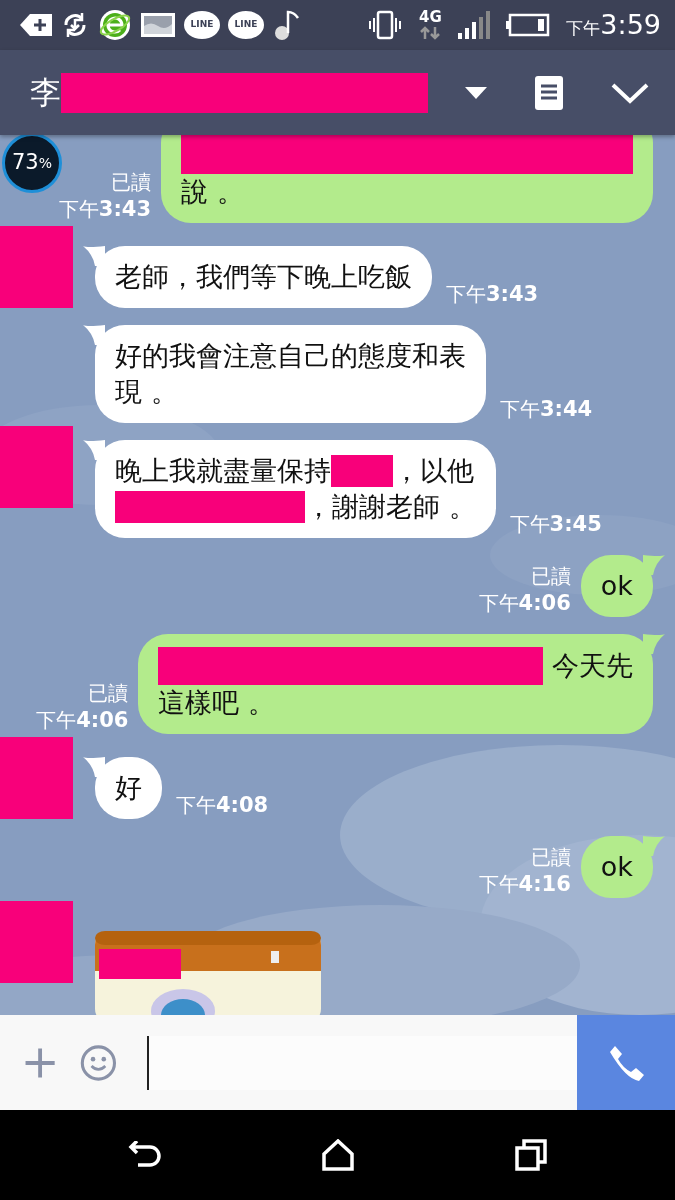  What do you see at coordinates (630, 92) in the screenshot?
I see `chevron-down-icon` at bounding box center [630, 92].